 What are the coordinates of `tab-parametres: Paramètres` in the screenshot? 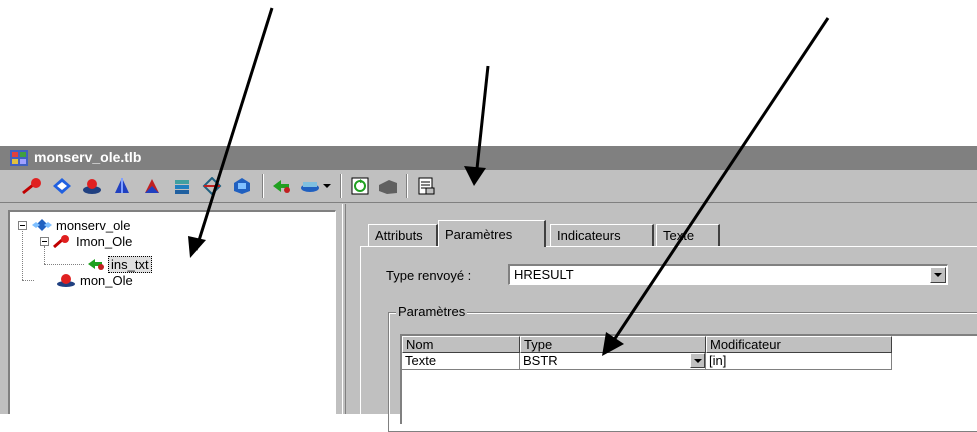 It's located at (492, 233).